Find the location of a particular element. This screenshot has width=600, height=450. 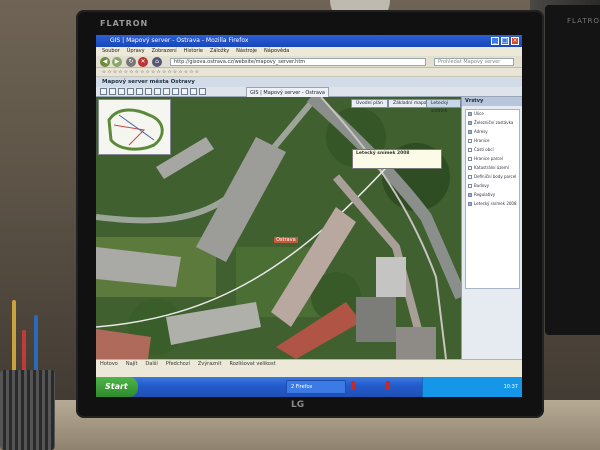

measure-tool is located at coordinates (148, 91).